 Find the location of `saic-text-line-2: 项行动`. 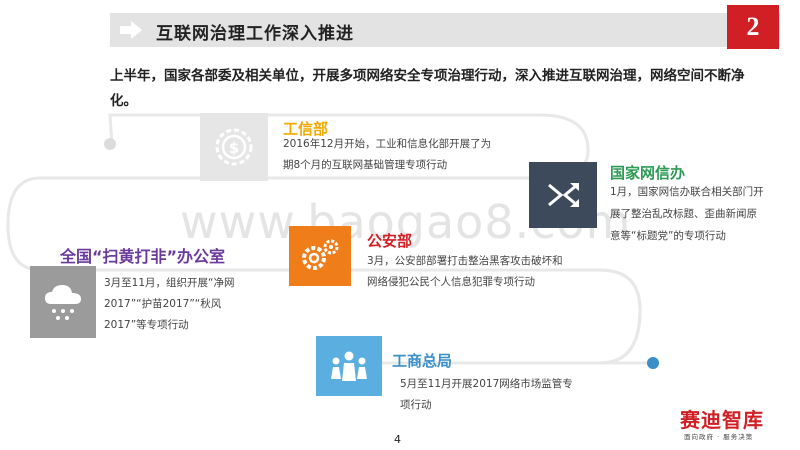

saic-text-line-2: 项行动 is located at coordinates (416, 405).